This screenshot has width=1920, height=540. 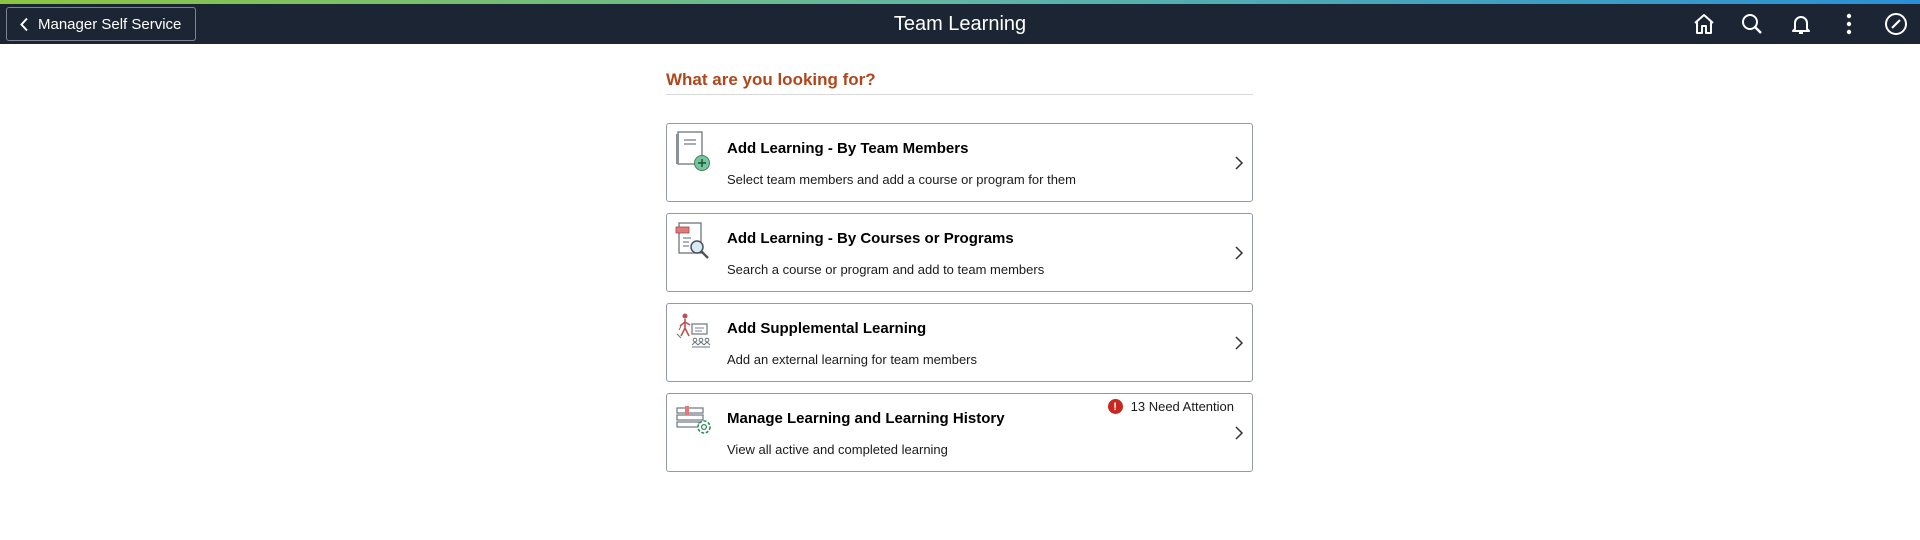 What do you see at coordinates (848, 148) in the screenshot?
I see `tile-title: Add Learning - By Team Members` at bounding box center [848, 148].